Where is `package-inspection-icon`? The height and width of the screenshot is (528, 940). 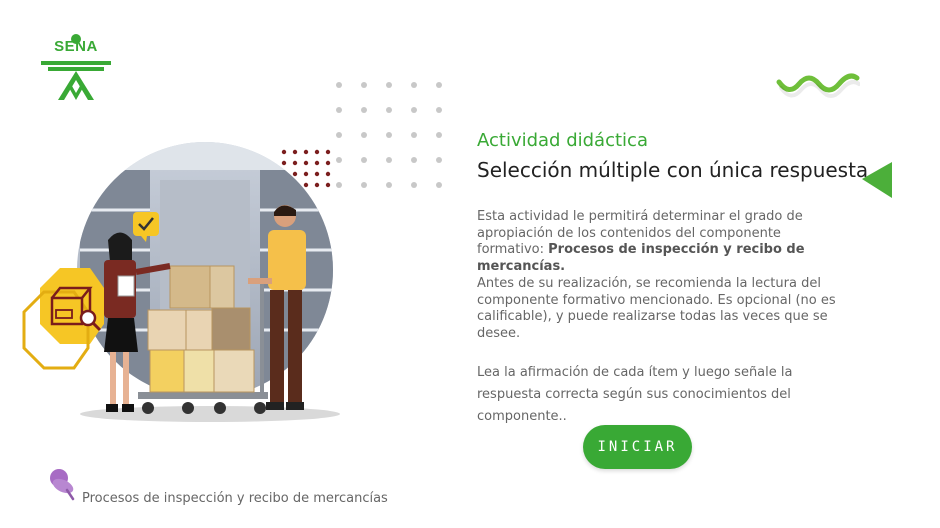
package-inspection-icon is located at coordinates (63, 319).